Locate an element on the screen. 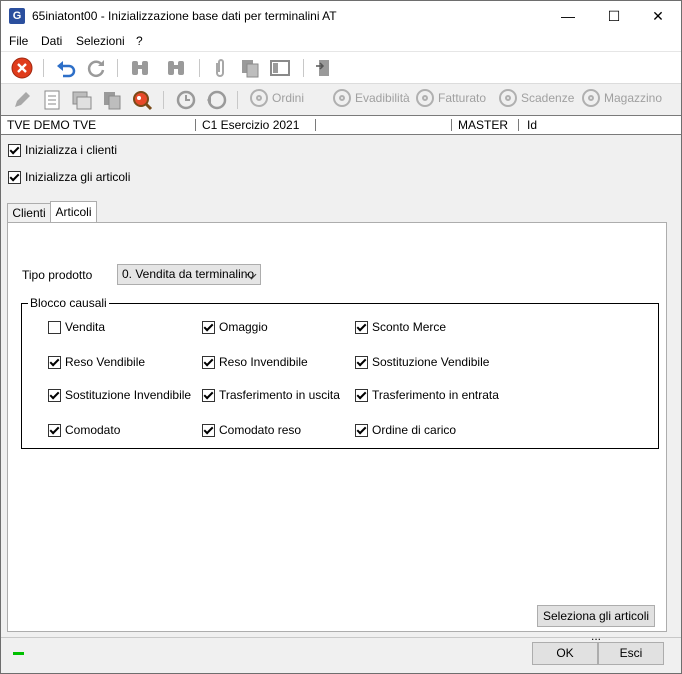 The width and height of the screenshot is (682, 674). causale-checkbox: Comodato reso is located at coordinates (251, 430).